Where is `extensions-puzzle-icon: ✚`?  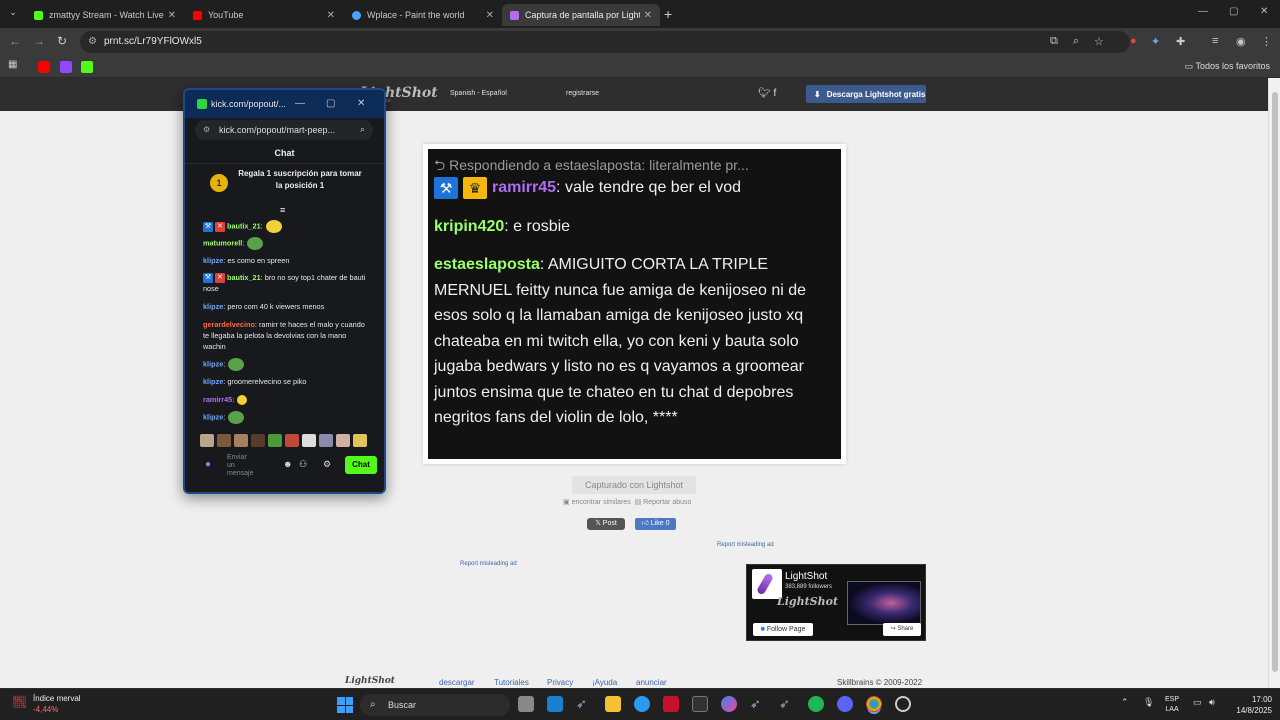 extensions-puzzle-icon: ✚ is located at coordinates (1180, 41).